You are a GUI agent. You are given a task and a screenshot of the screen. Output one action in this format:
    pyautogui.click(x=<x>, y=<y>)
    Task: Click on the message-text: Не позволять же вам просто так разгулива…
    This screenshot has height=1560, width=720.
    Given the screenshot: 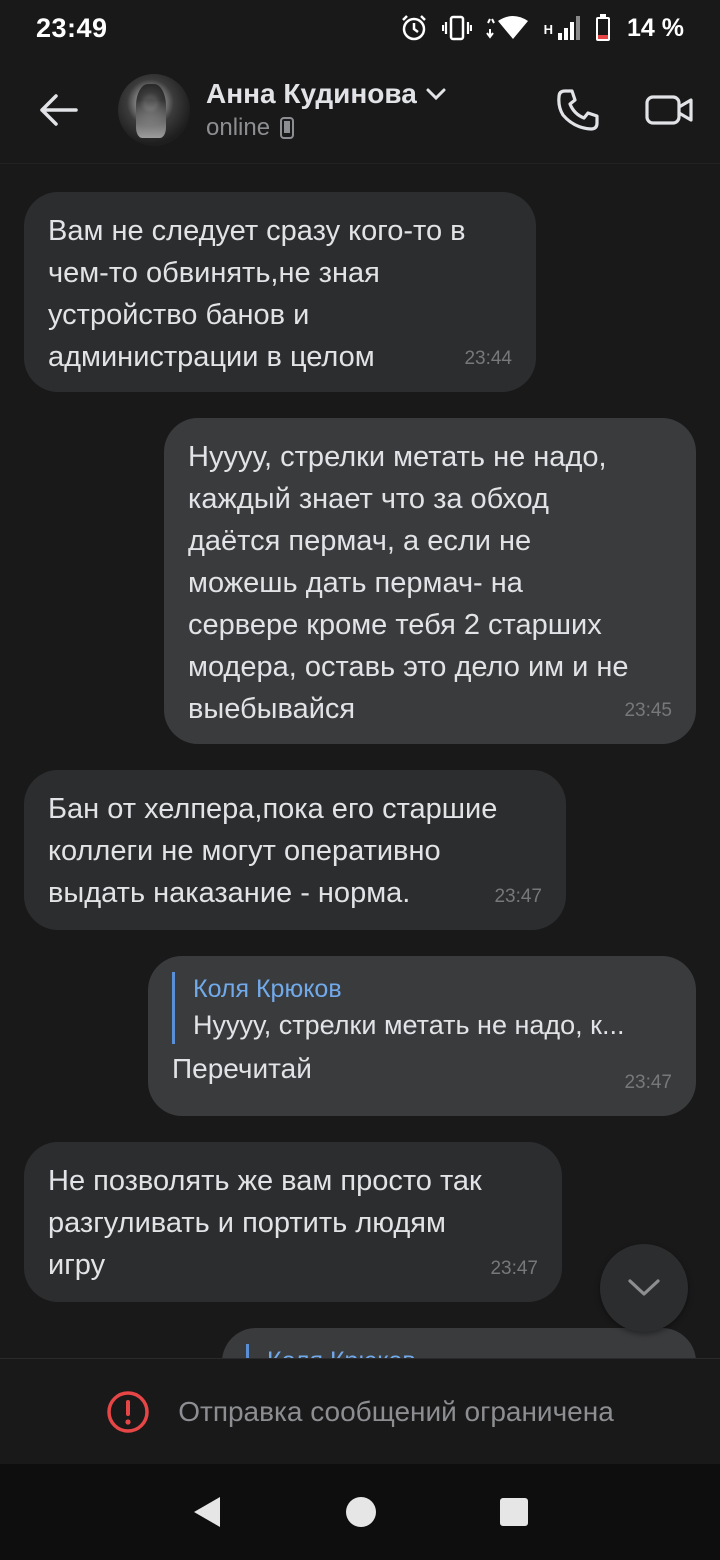 What is the action you would take?
    pyautogui.click(x=265, y=1223)
    